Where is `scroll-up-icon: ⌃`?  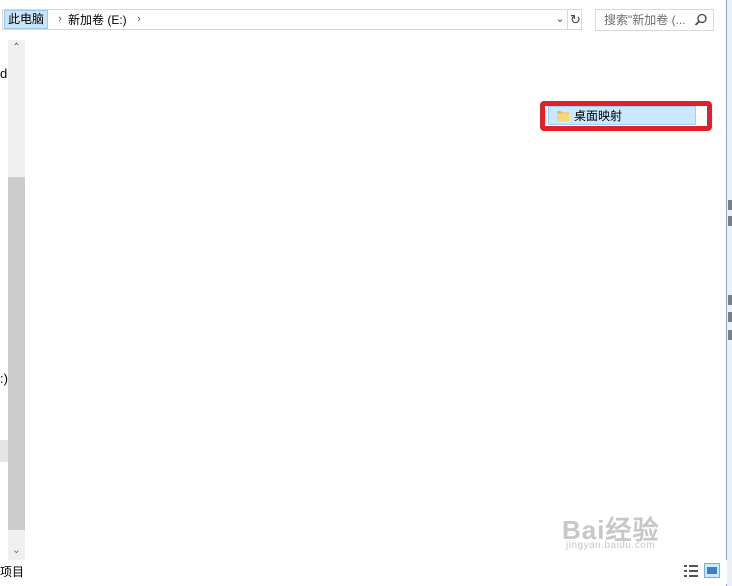
scroll-up-icon: ⌃ is located at coordinates (16, 48).